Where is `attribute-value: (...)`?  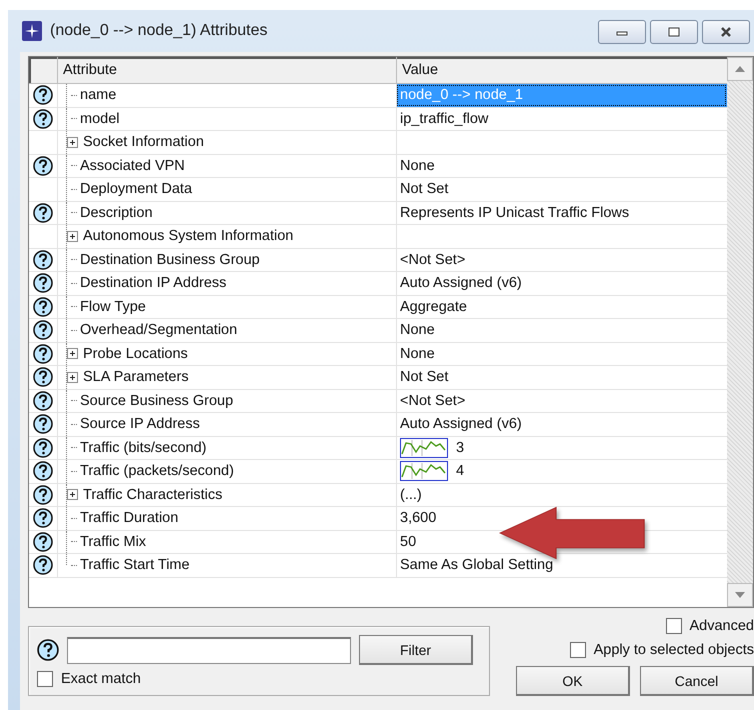
attribute-value: (...) is located at coordinates (411, 494).